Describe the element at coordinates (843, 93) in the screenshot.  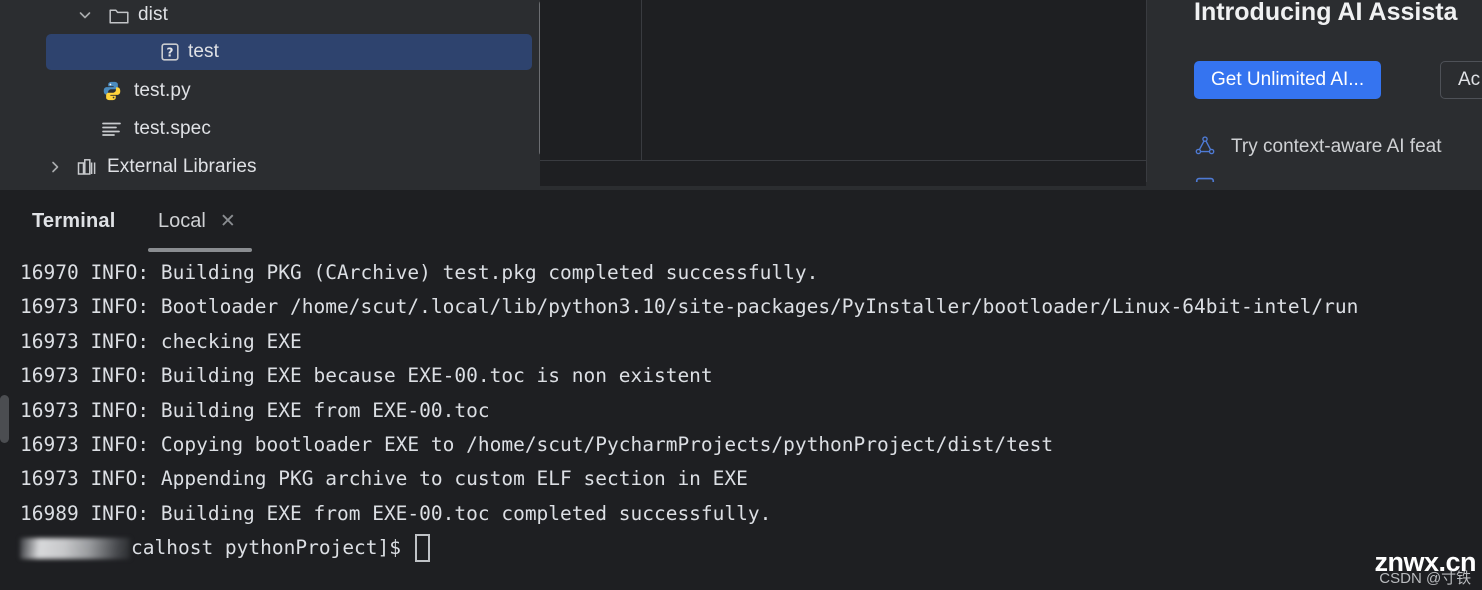
I see `editor-area` at that location.